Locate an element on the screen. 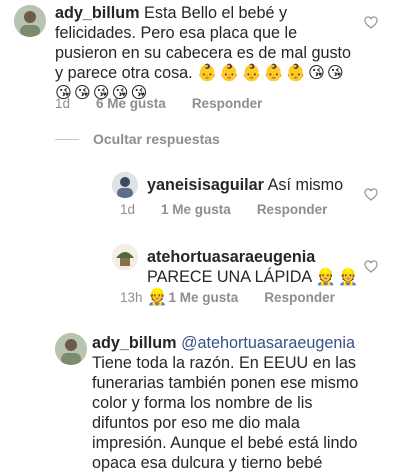 Image resolution: width=400 pixels, height=473 pixels. divider is located at coordinates (67, 139).